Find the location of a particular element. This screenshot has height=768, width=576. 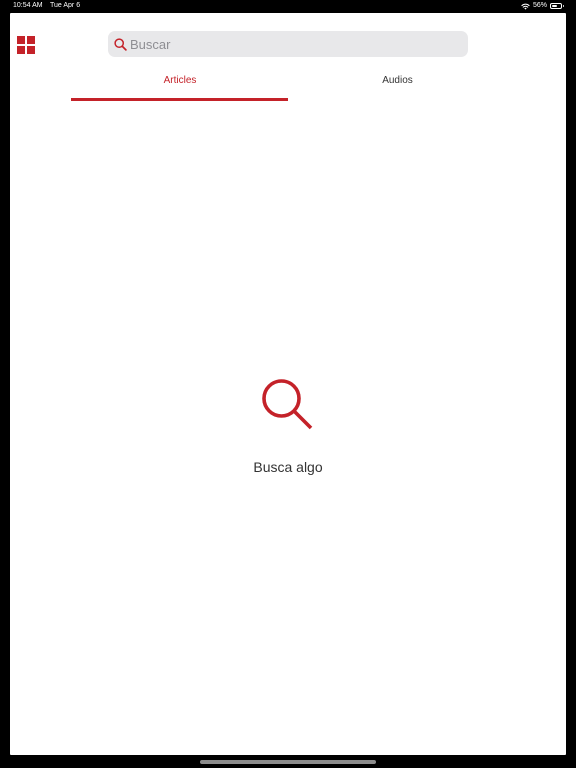

empty-state: Busca algo is located at coordinates (288, 426).